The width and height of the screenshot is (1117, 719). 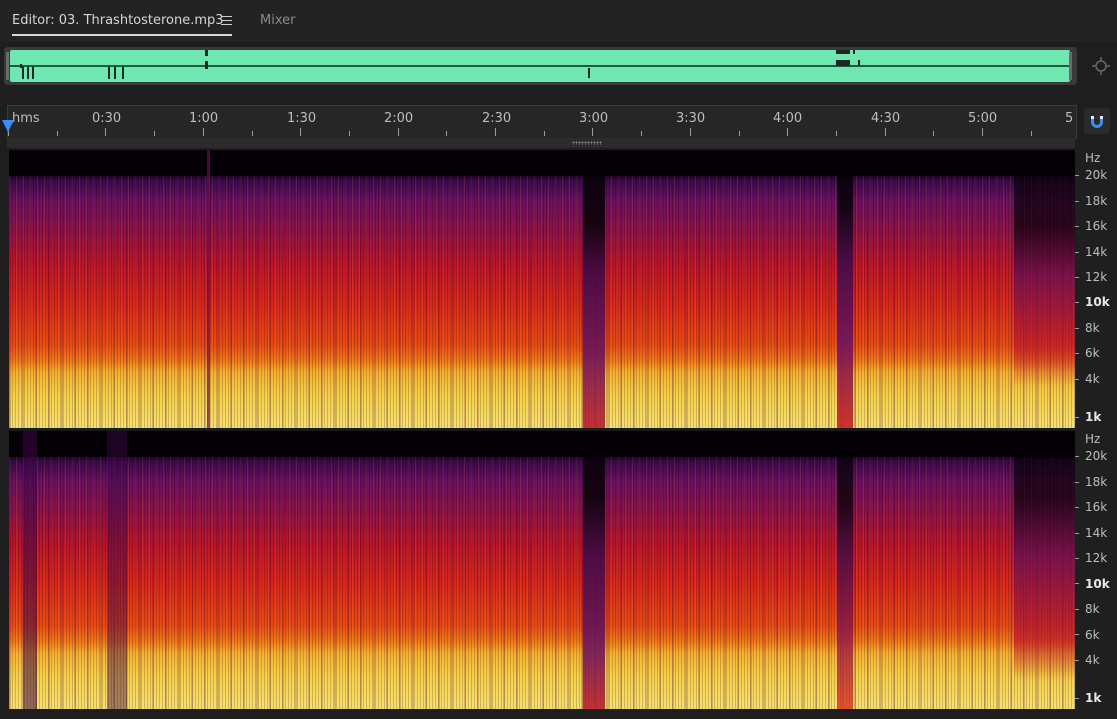 I want to click on overview-waveform-graphic, so click(x=540, y=64).